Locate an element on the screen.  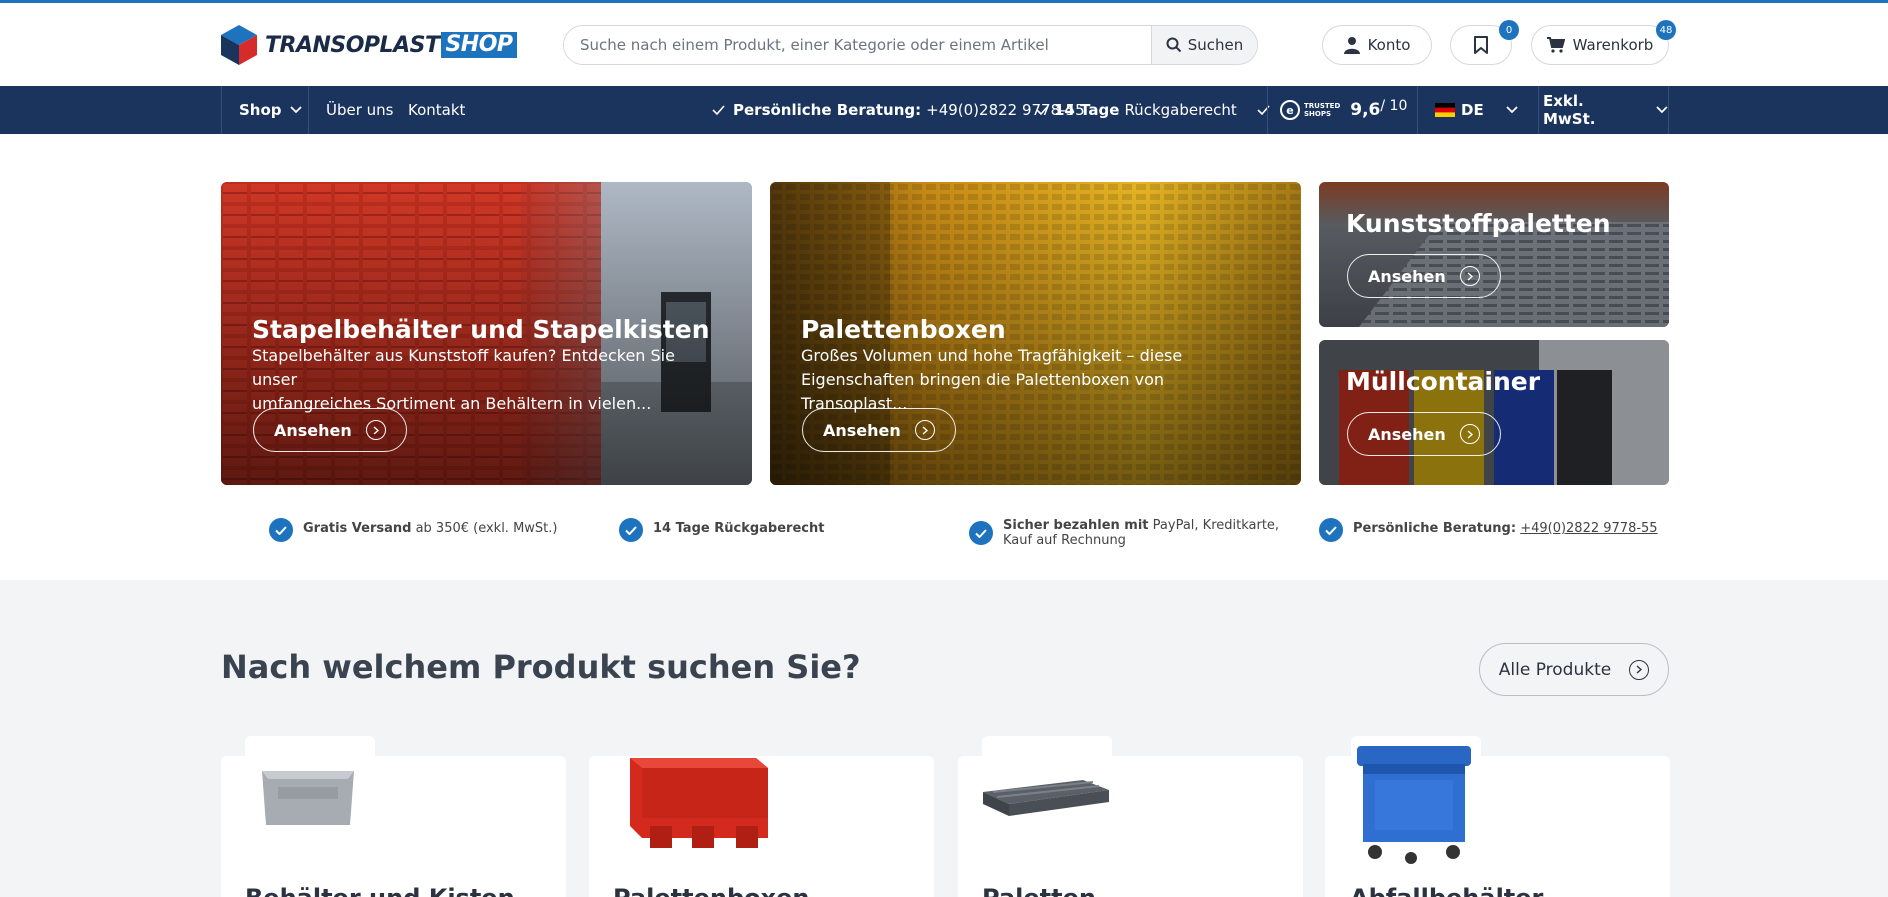
consultation-phone-link: +49(0)2822 9778-55 is located at coordinates (1588, 528).